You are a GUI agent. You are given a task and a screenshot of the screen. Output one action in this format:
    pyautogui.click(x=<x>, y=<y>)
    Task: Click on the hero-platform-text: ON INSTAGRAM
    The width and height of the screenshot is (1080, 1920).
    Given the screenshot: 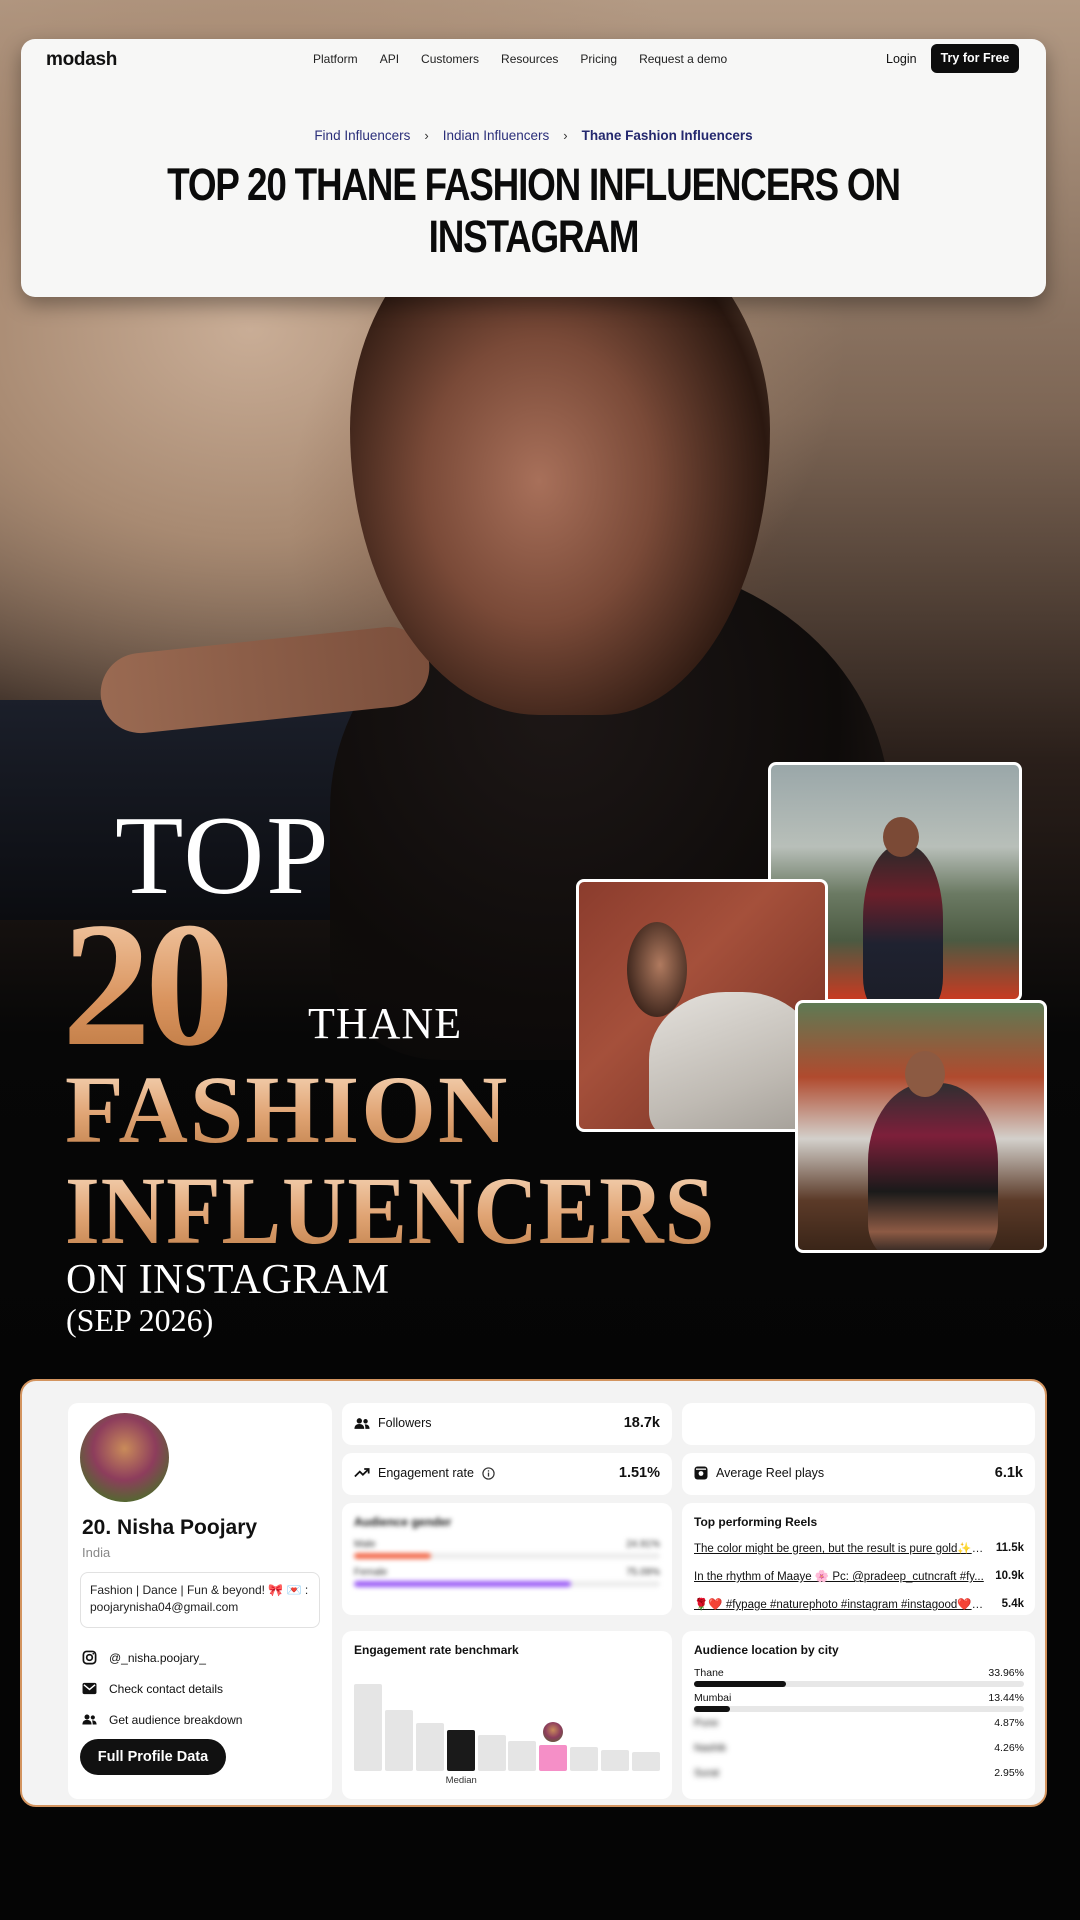 What is the action you would take?
    pyautogui.click(x=228, y=1280)
    